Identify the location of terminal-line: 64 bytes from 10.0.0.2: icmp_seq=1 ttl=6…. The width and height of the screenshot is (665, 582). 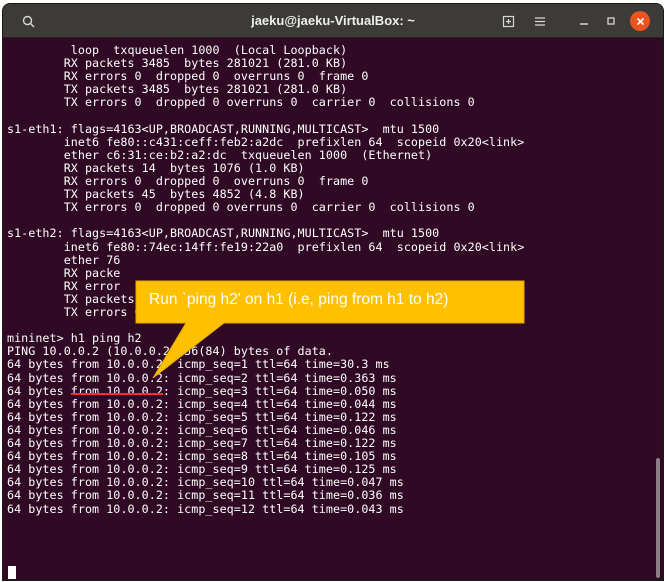
(198, 364).